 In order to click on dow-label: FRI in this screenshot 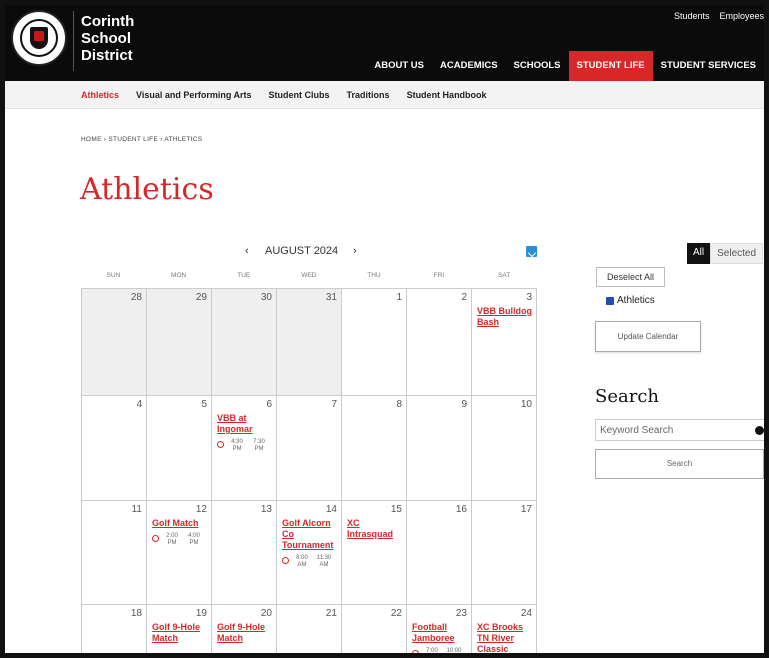, I will do `click(439, 275)`.